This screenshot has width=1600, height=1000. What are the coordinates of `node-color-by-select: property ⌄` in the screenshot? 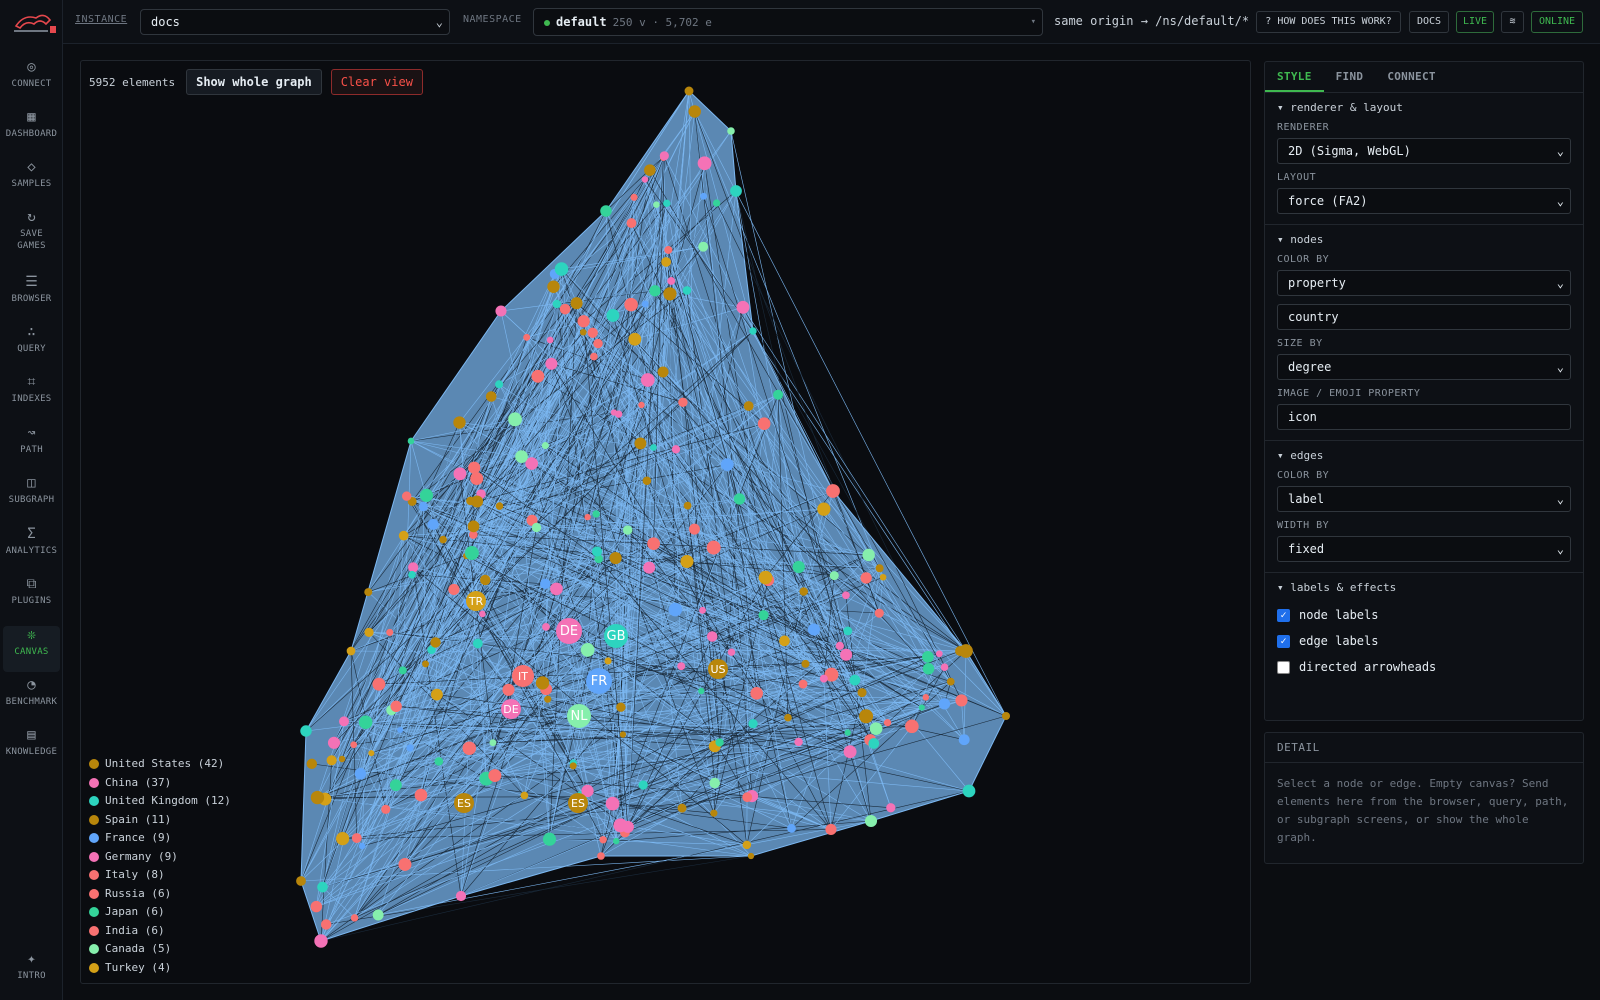 It's located at (1424, 283).